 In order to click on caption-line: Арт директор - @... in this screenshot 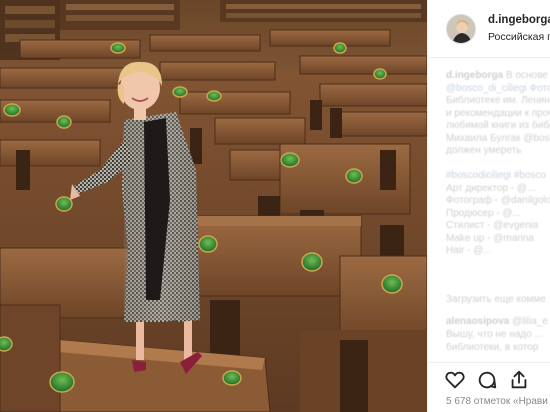, I will do `click(491, 188)`.